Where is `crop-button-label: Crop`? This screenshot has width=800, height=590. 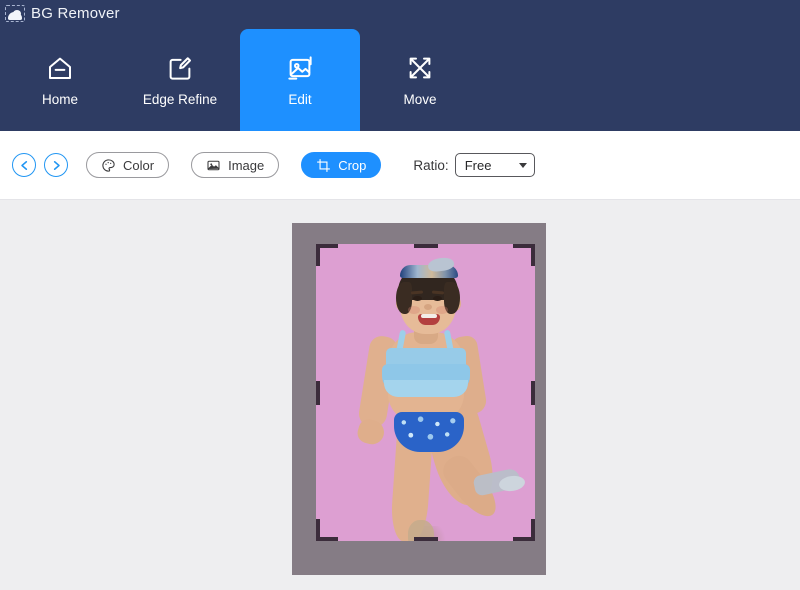 crop-button-label: Crop is located at coordinates (352, 165).